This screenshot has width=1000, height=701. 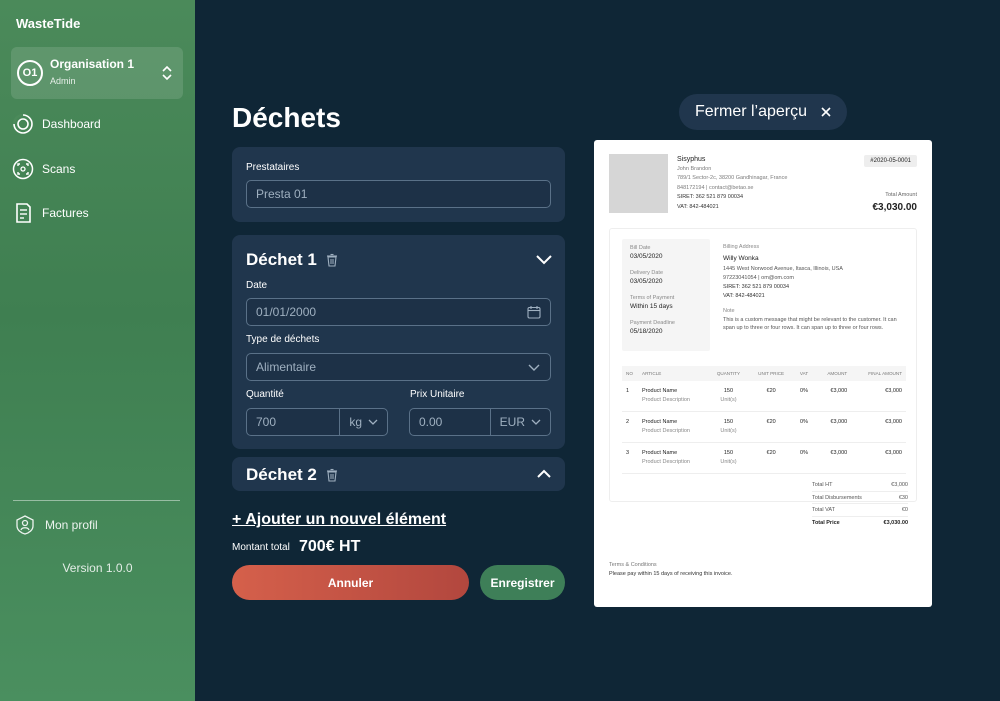 What do you see at coordinates (715, 187) in the screenshot?
I see `company-phone-email: 848172194 | contact@betao.se` at bounding box center [715, 187].